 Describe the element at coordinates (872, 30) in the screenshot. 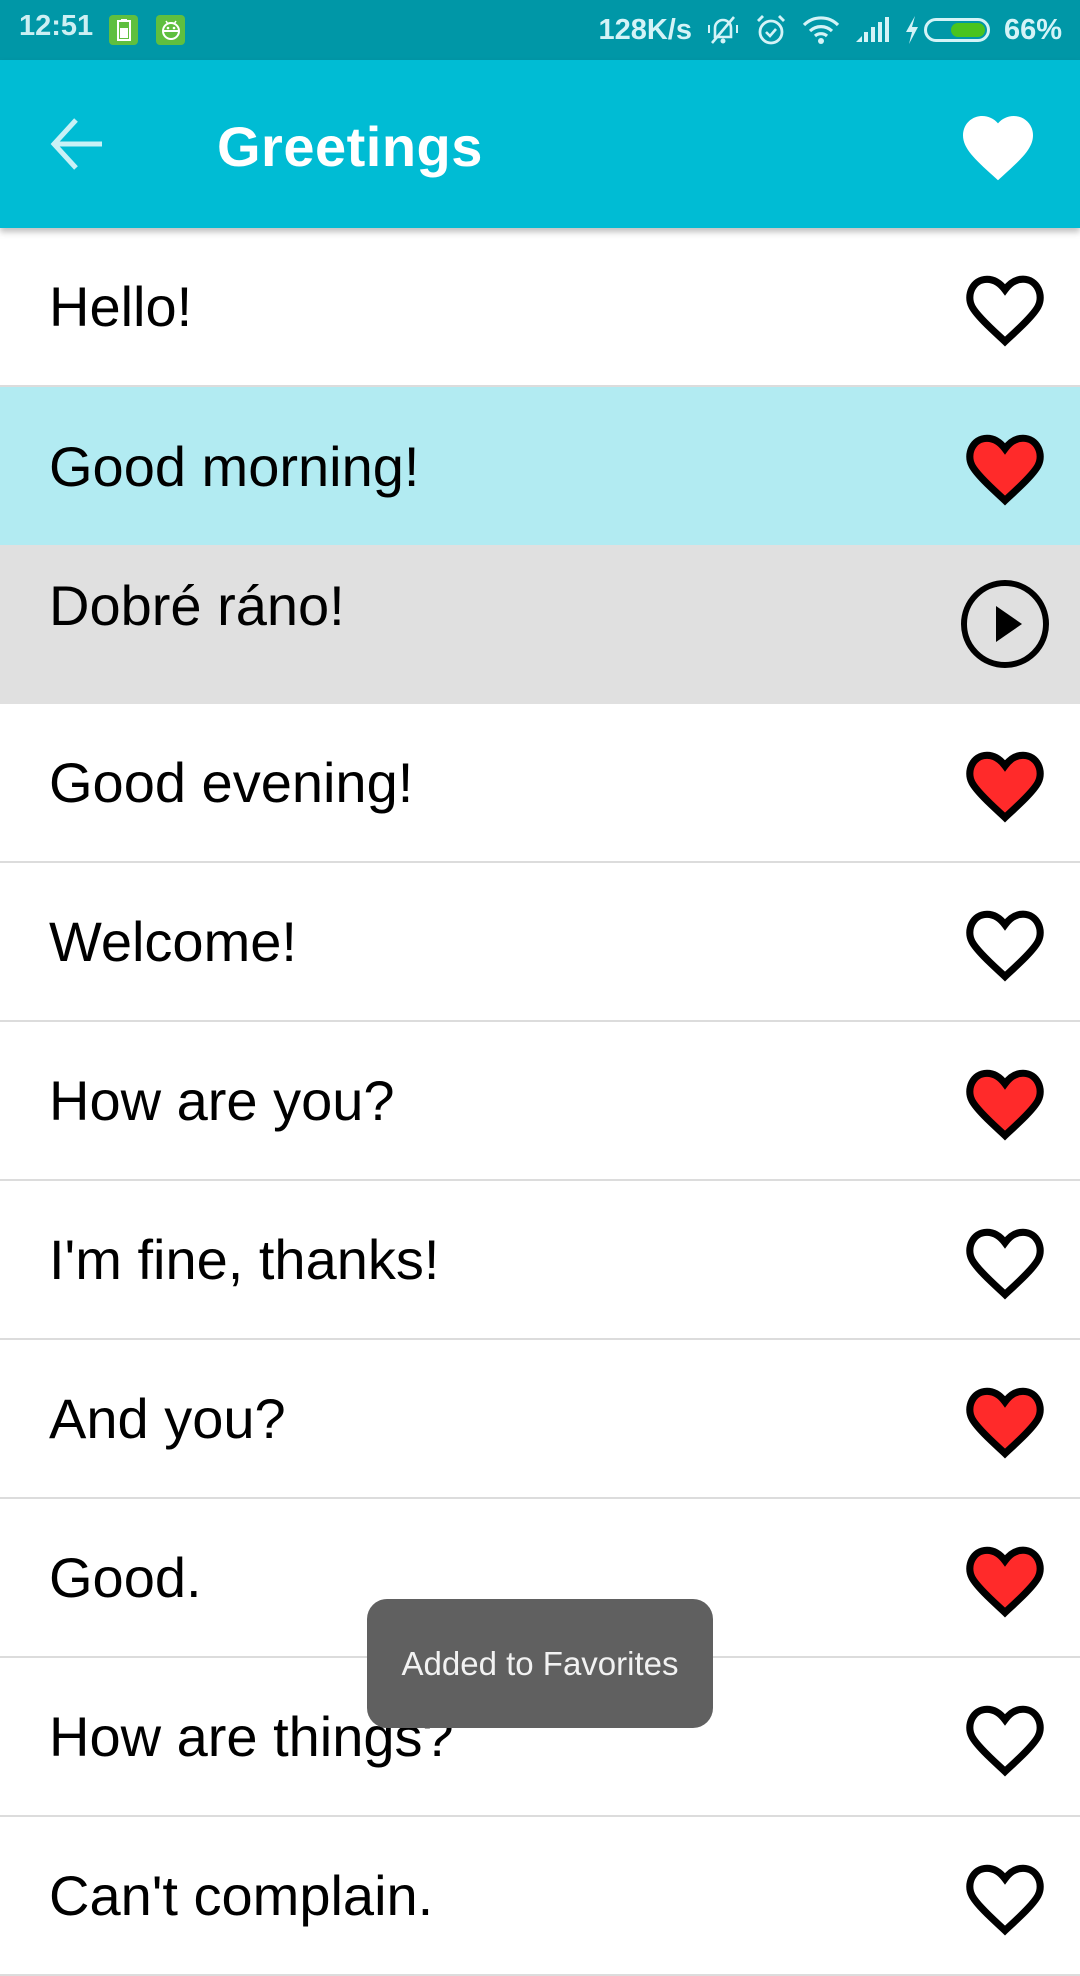

I see `signal-icon` at that location.